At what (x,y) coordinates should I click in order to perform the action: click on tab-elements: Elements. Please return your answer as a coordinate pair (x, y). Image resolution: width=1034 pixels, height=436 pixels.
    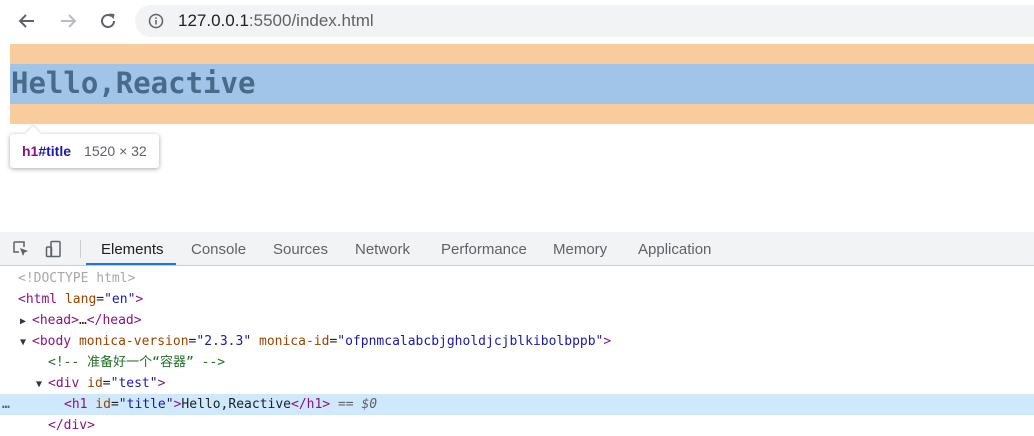
    Looking at the image, I should click on (132, 248).